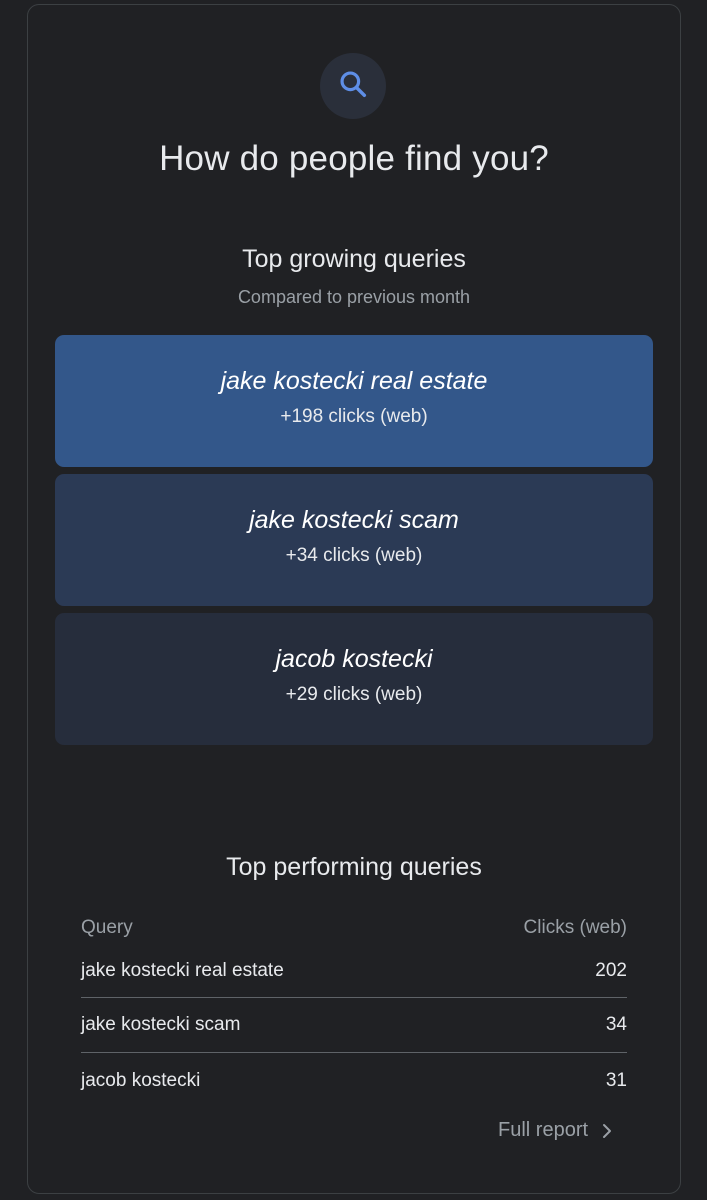 This screenshot has height=1200, width=707. What do you see at coordinates (354, 540) in the screenshot?
I see `growing-query-card: jake kostecki scam +34 clicks (web)` at bounding box center [354, 540].